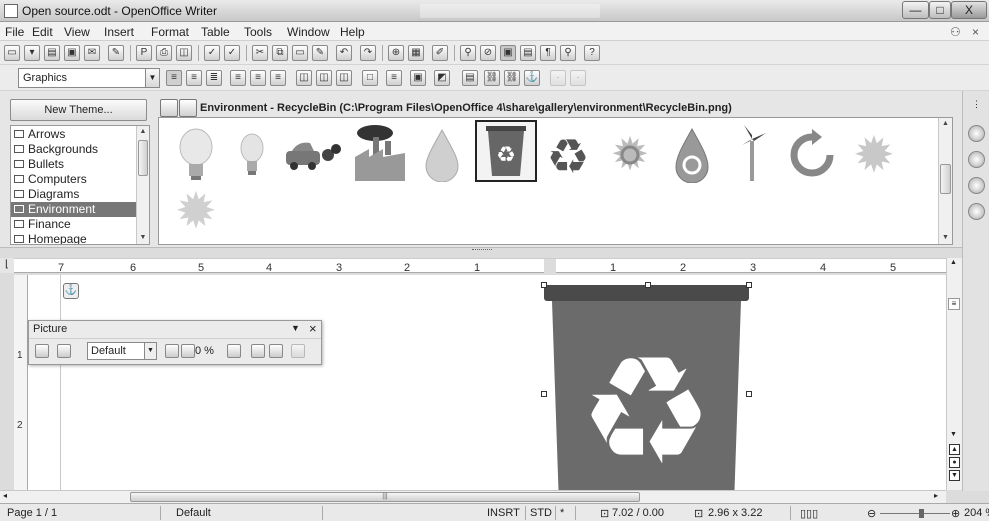 This screenshot has width=989, height=521. Describe the element at coordinates (380, 153) in the screenshot. I see `gallery-item-factory` at that location.